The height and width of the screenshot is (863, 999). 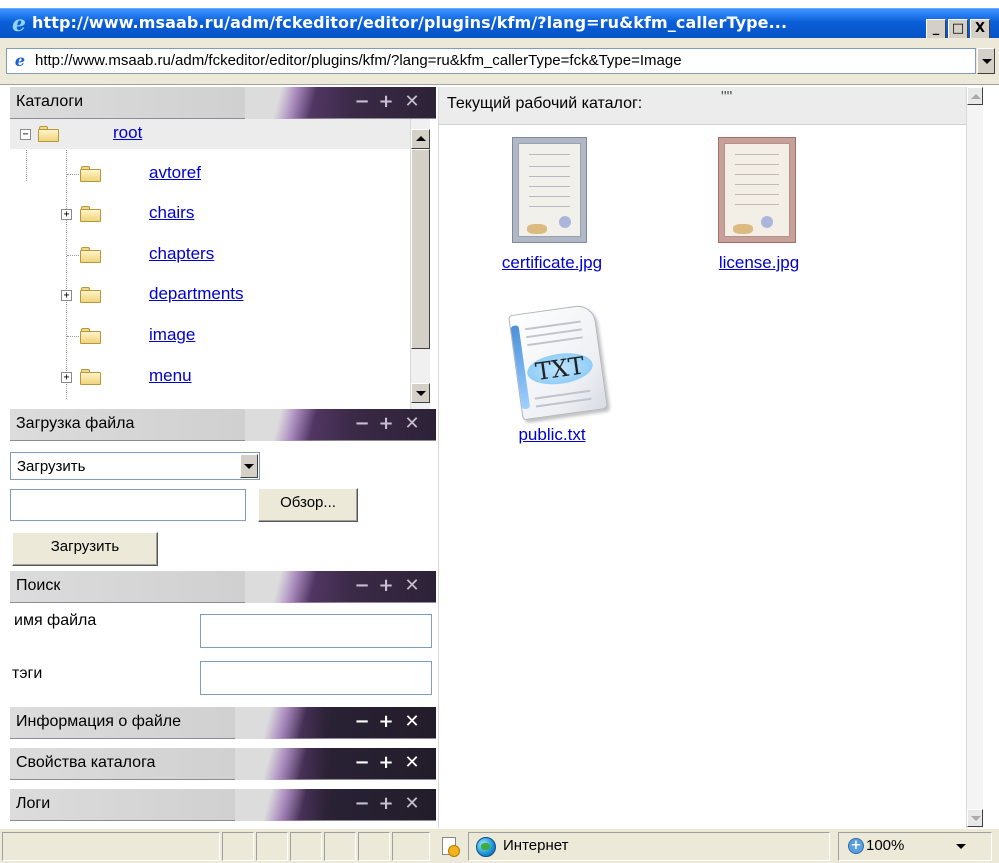 What do you see at coordinates (135, 466) in the screenshot?
I see `upload-mode-select: Загрузить` at bounding box center [135, 466].